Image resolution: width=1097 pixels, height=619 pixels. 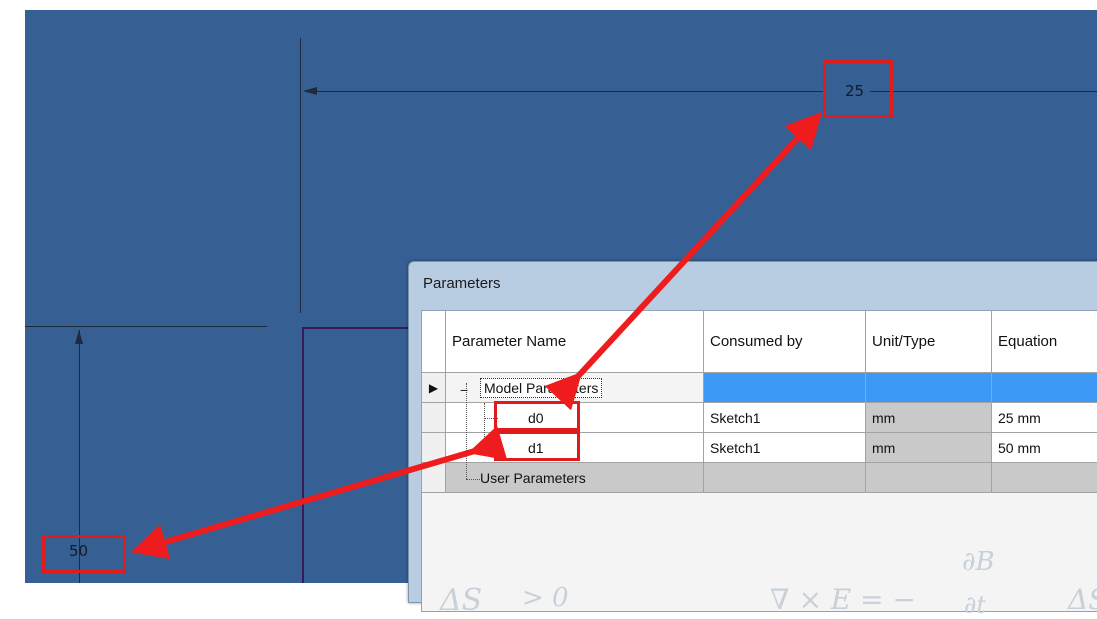 What do you see at coordinates (575, 478) in the screenshot?
I see `tree-node-user-parameters: User Parameters` at bounding box center [575, 478].